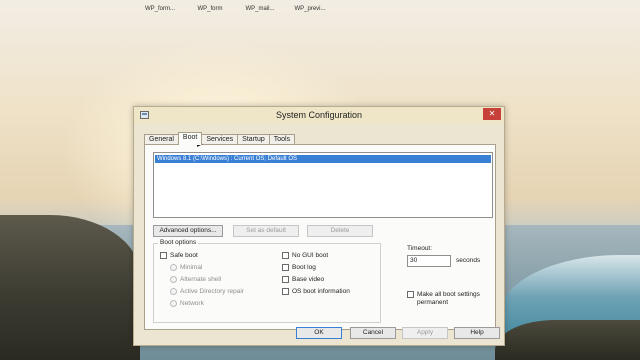 The image size is (640, 360). What do you see at coordinates (433, 302) in the screenshot?
I see `make-permanent-label-line2: permanent` at bounding box center [433, 302].